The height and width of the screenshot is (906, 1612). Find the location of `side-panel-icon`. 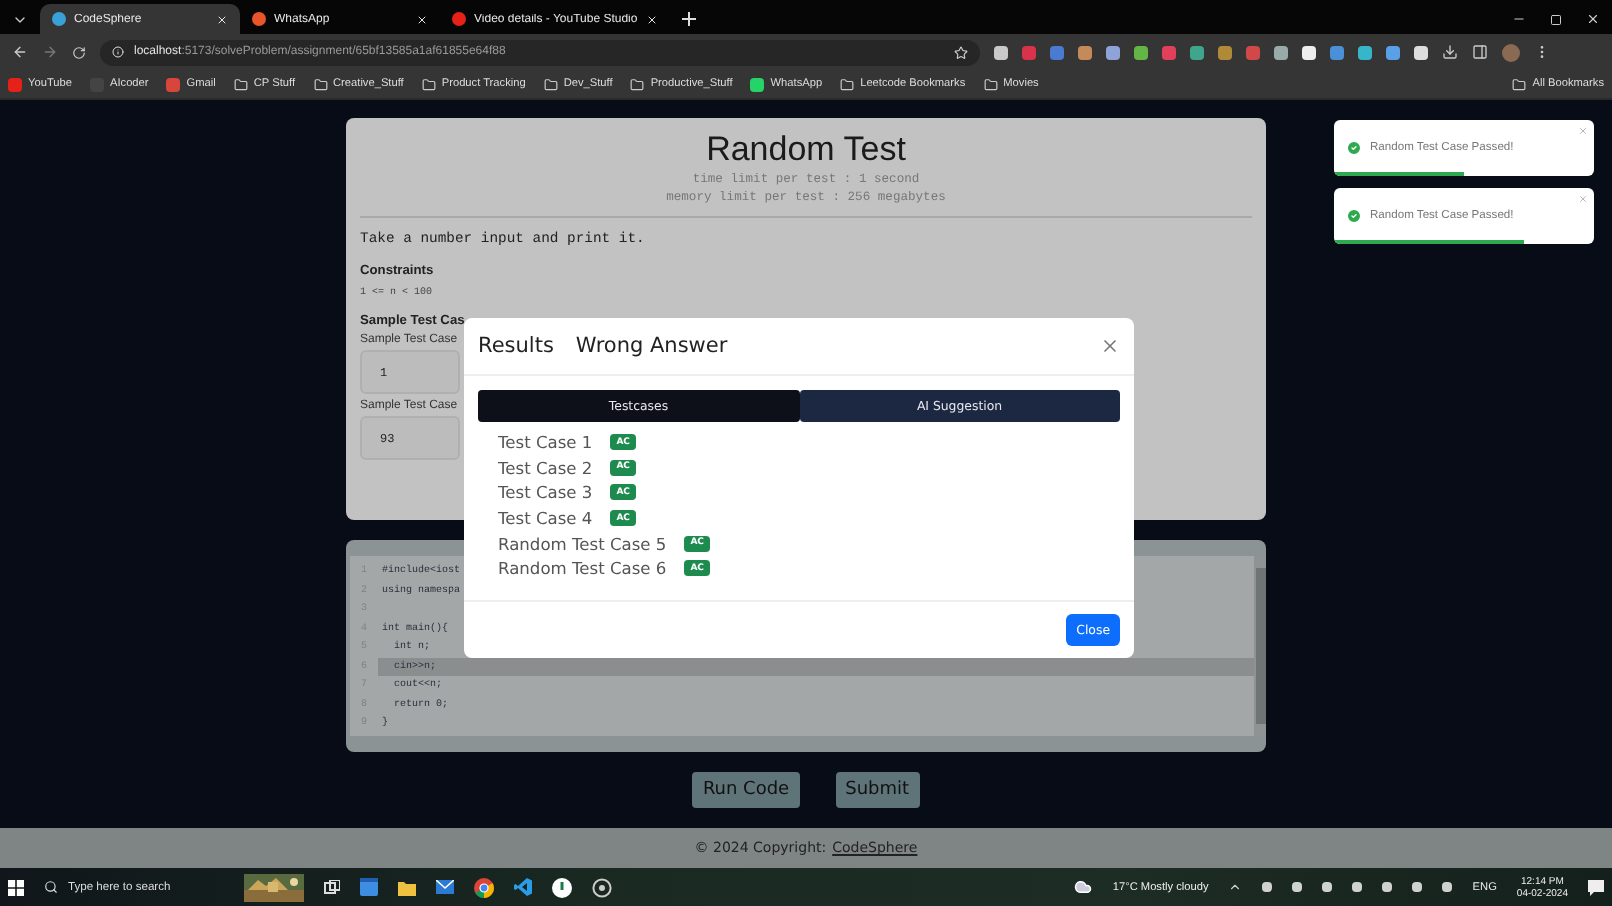

side-panel-icon is located at coordinates (1480, 52).